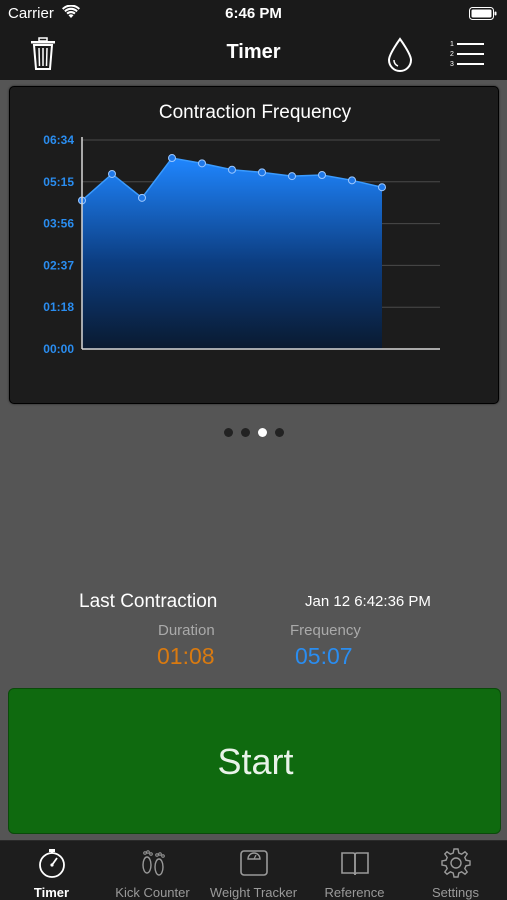 The image size is (507, 900). Describe the element at coordinates (152, 892) in the screenshot. I see `tab-label: Kick Counter` at that location.